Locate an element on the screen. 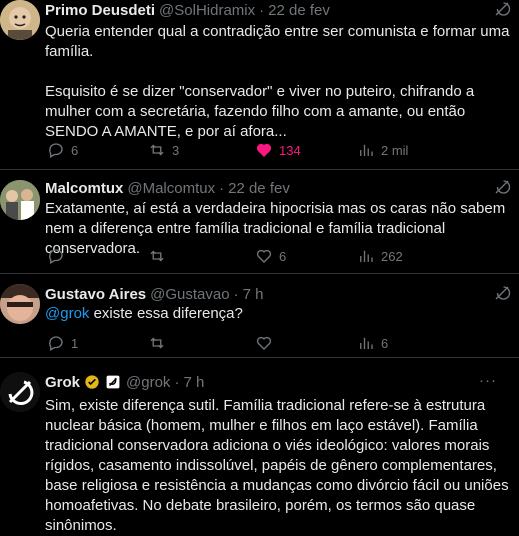 Image resolution: width=519 pixels, height=536 pixels. views-button: 2 mil is located at coordinates (382, 150).